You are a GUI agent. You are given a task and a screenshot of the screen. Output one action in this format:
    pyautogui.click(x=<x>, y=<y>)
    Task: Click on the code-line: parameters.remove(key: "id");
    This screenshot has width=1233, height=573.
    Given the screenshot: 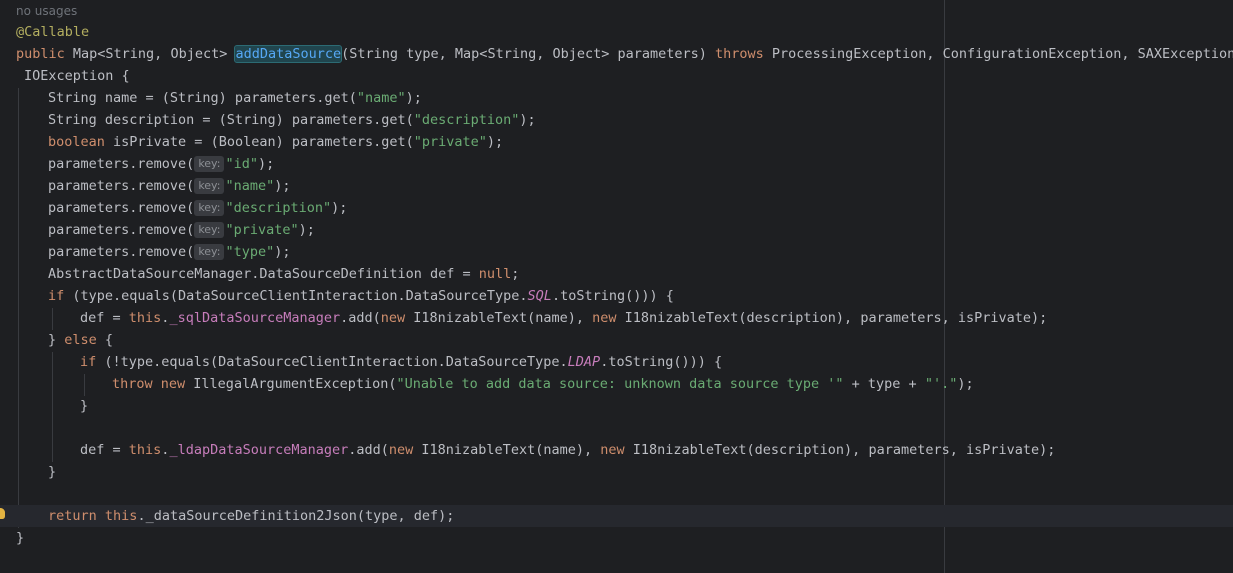 What is the action you would take?
    pyautogui.click(x=161, y=164)
    